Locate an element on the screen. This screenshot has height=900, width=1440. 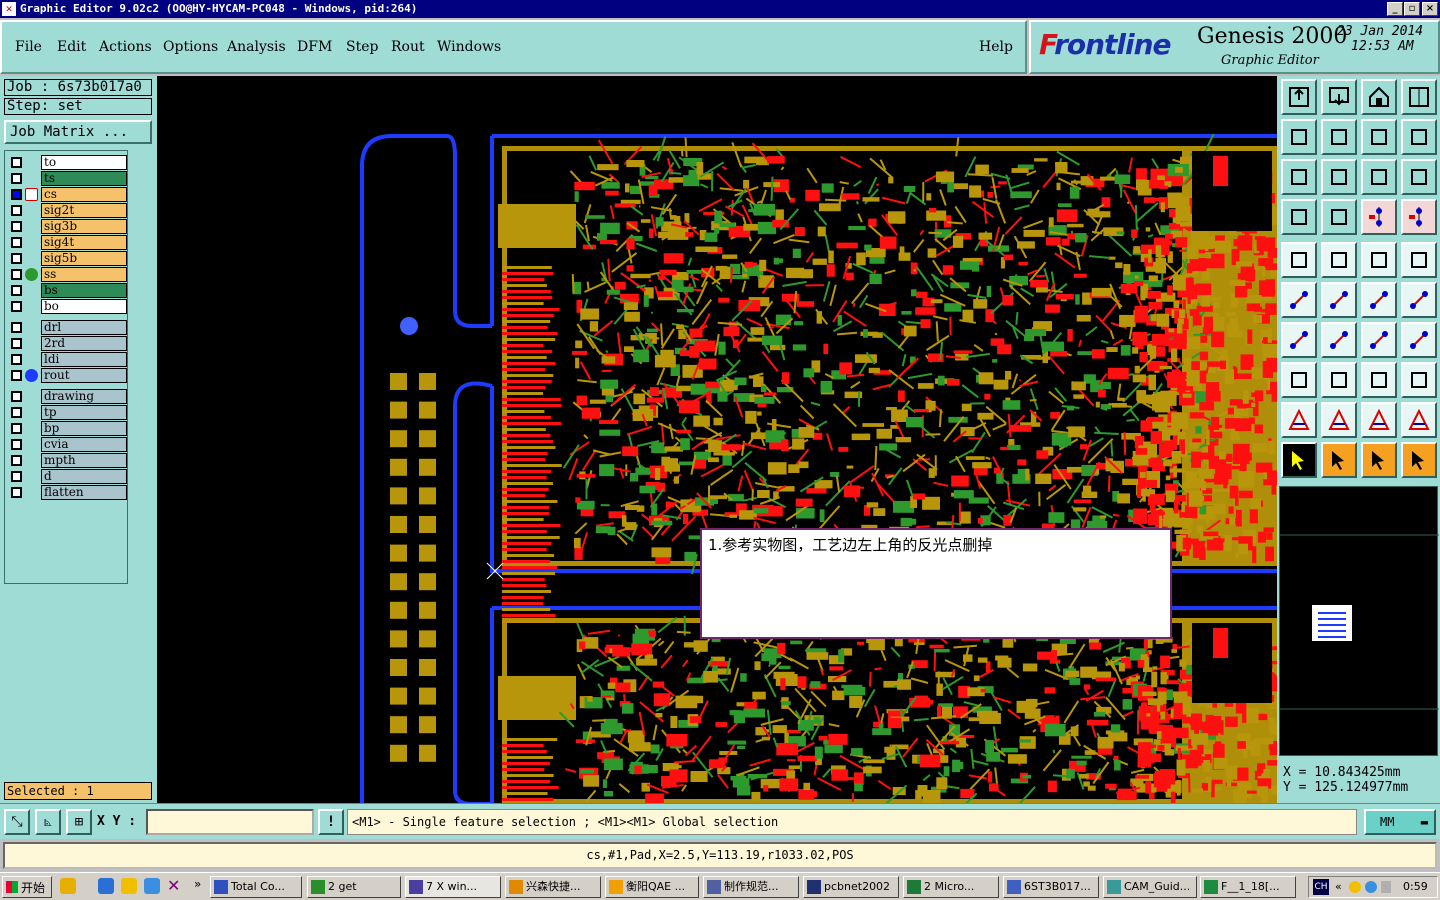
layer-name: flatten is located at coordinates (84, 492).